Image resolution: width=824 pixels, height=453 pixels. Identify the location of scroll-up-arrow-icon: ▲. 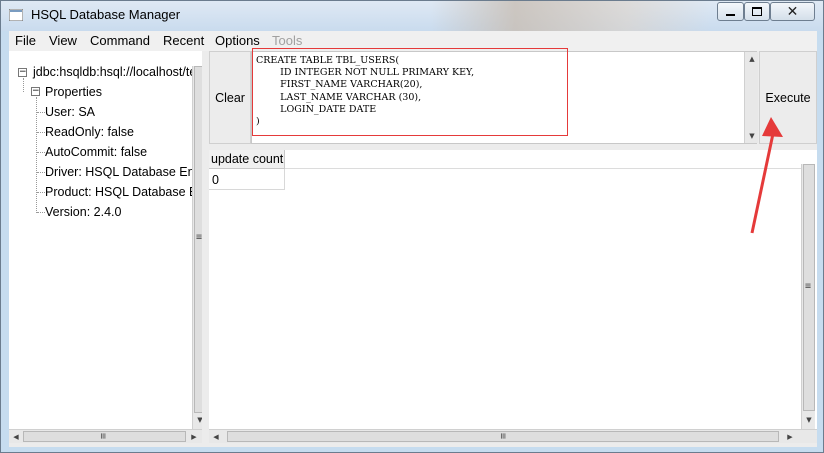
(752, 59).